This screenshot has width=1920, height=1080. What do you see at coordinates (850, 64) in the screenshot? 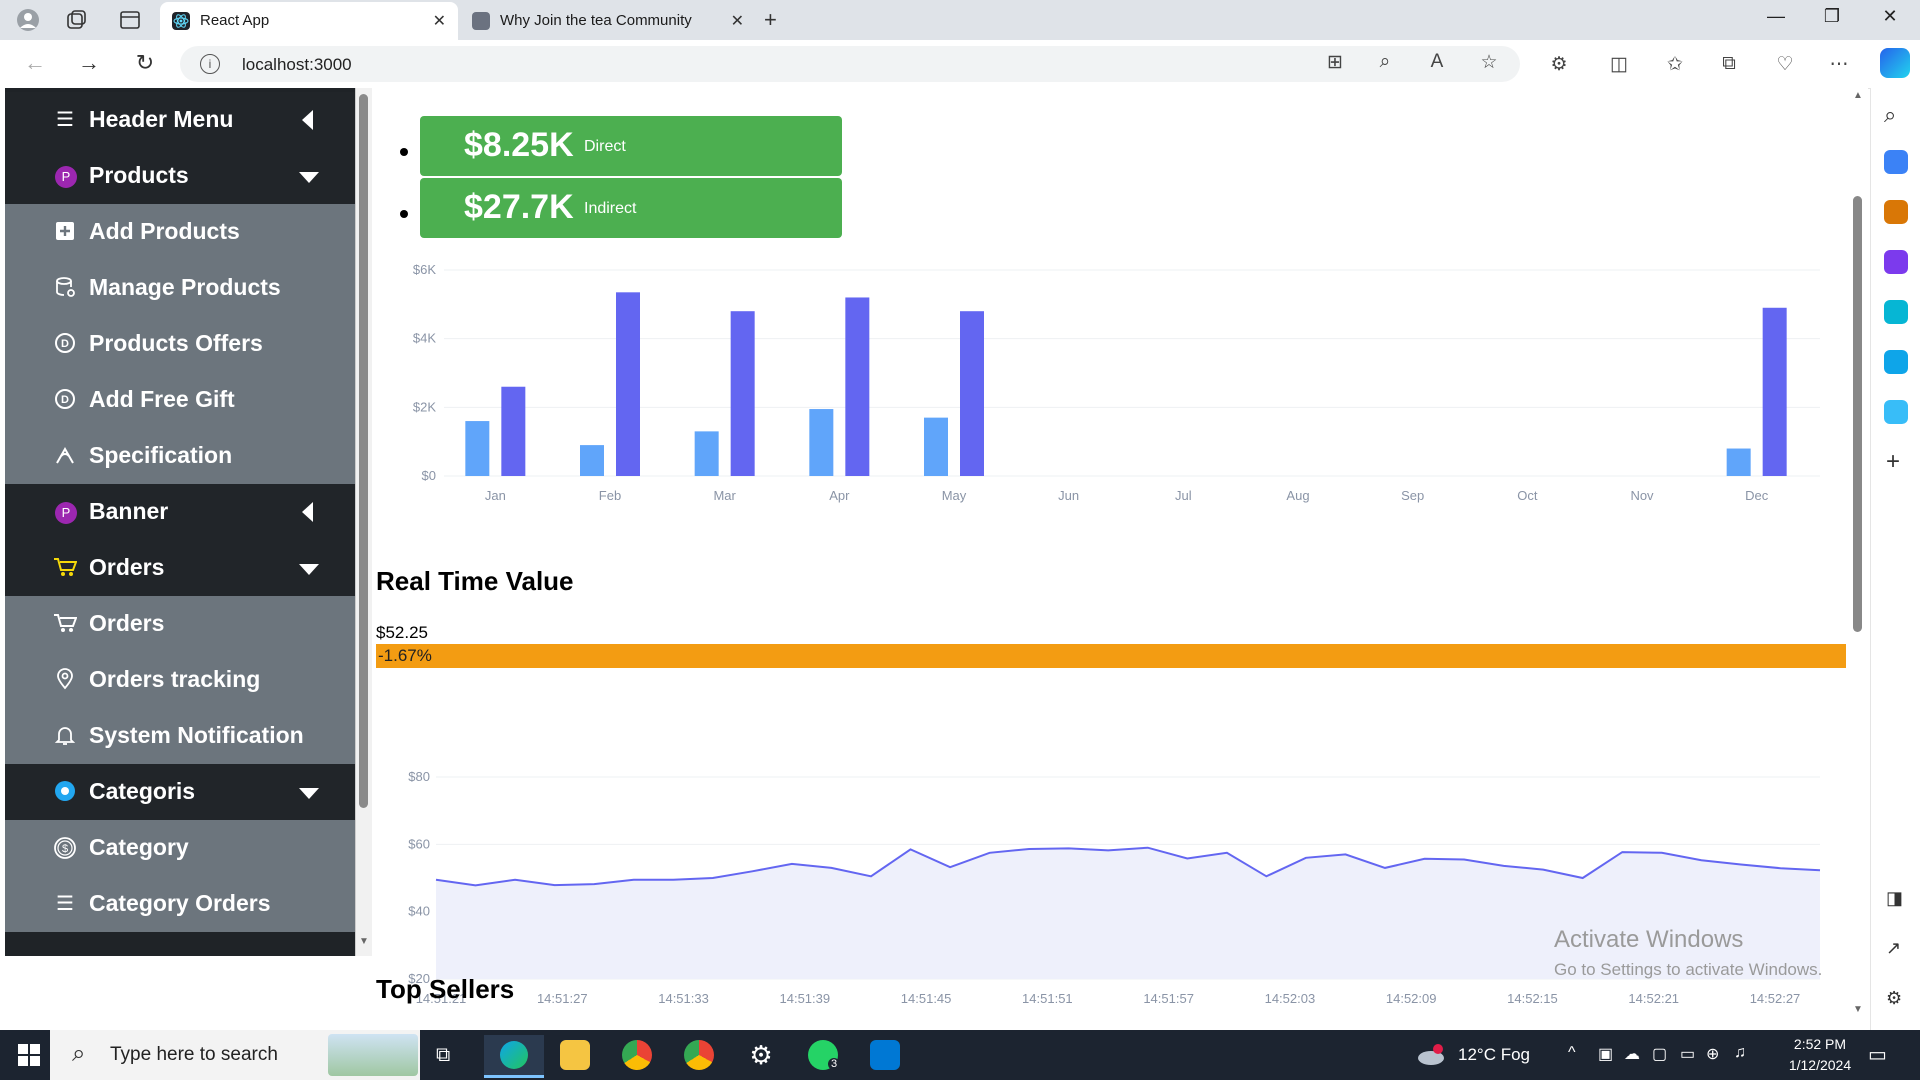
I see `address-bar: i localhost:3000 ⊞ ⌕ A ☆` at bounding box center [850, 64].